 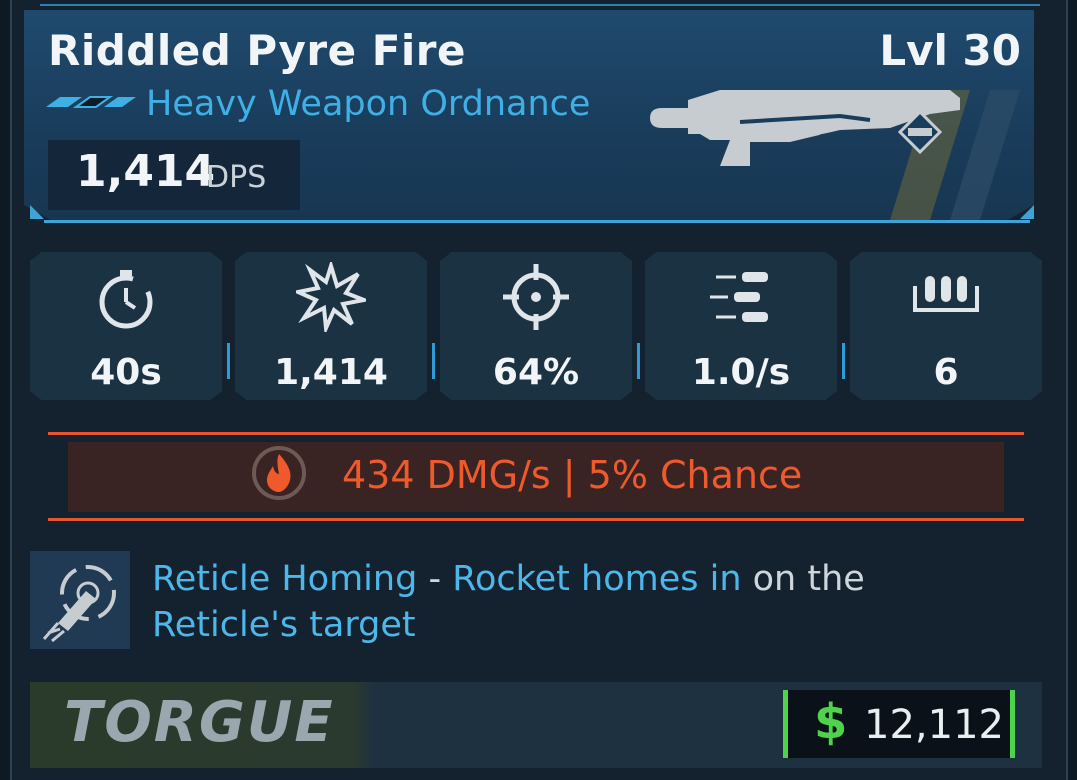 I want to click on currency-icon: $, so click(x=831, y=722).